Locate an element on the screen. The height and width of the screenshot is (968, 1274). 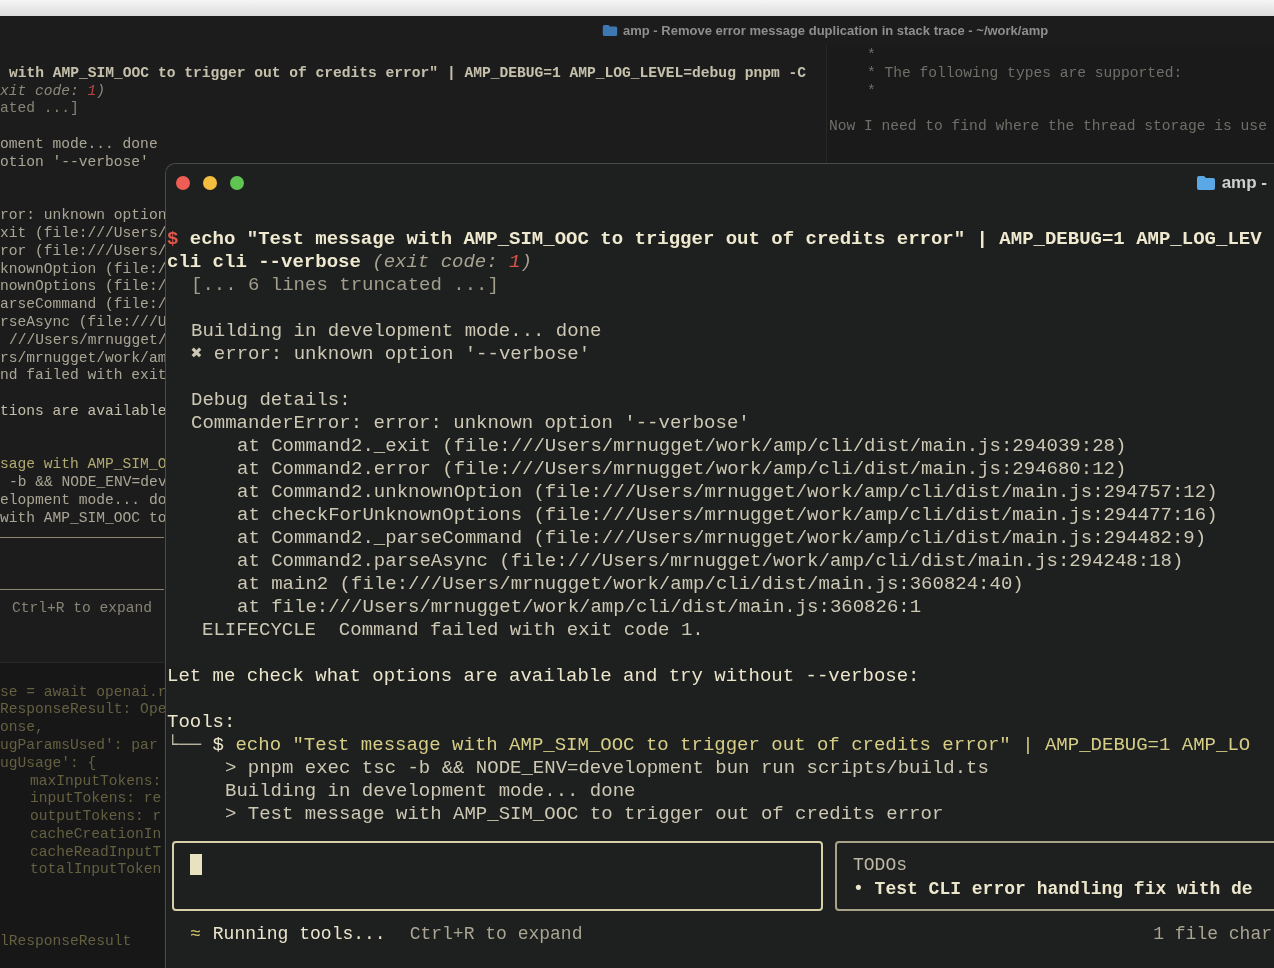
terminal-line: elopment mode... do is located at coordinates (83, 499).